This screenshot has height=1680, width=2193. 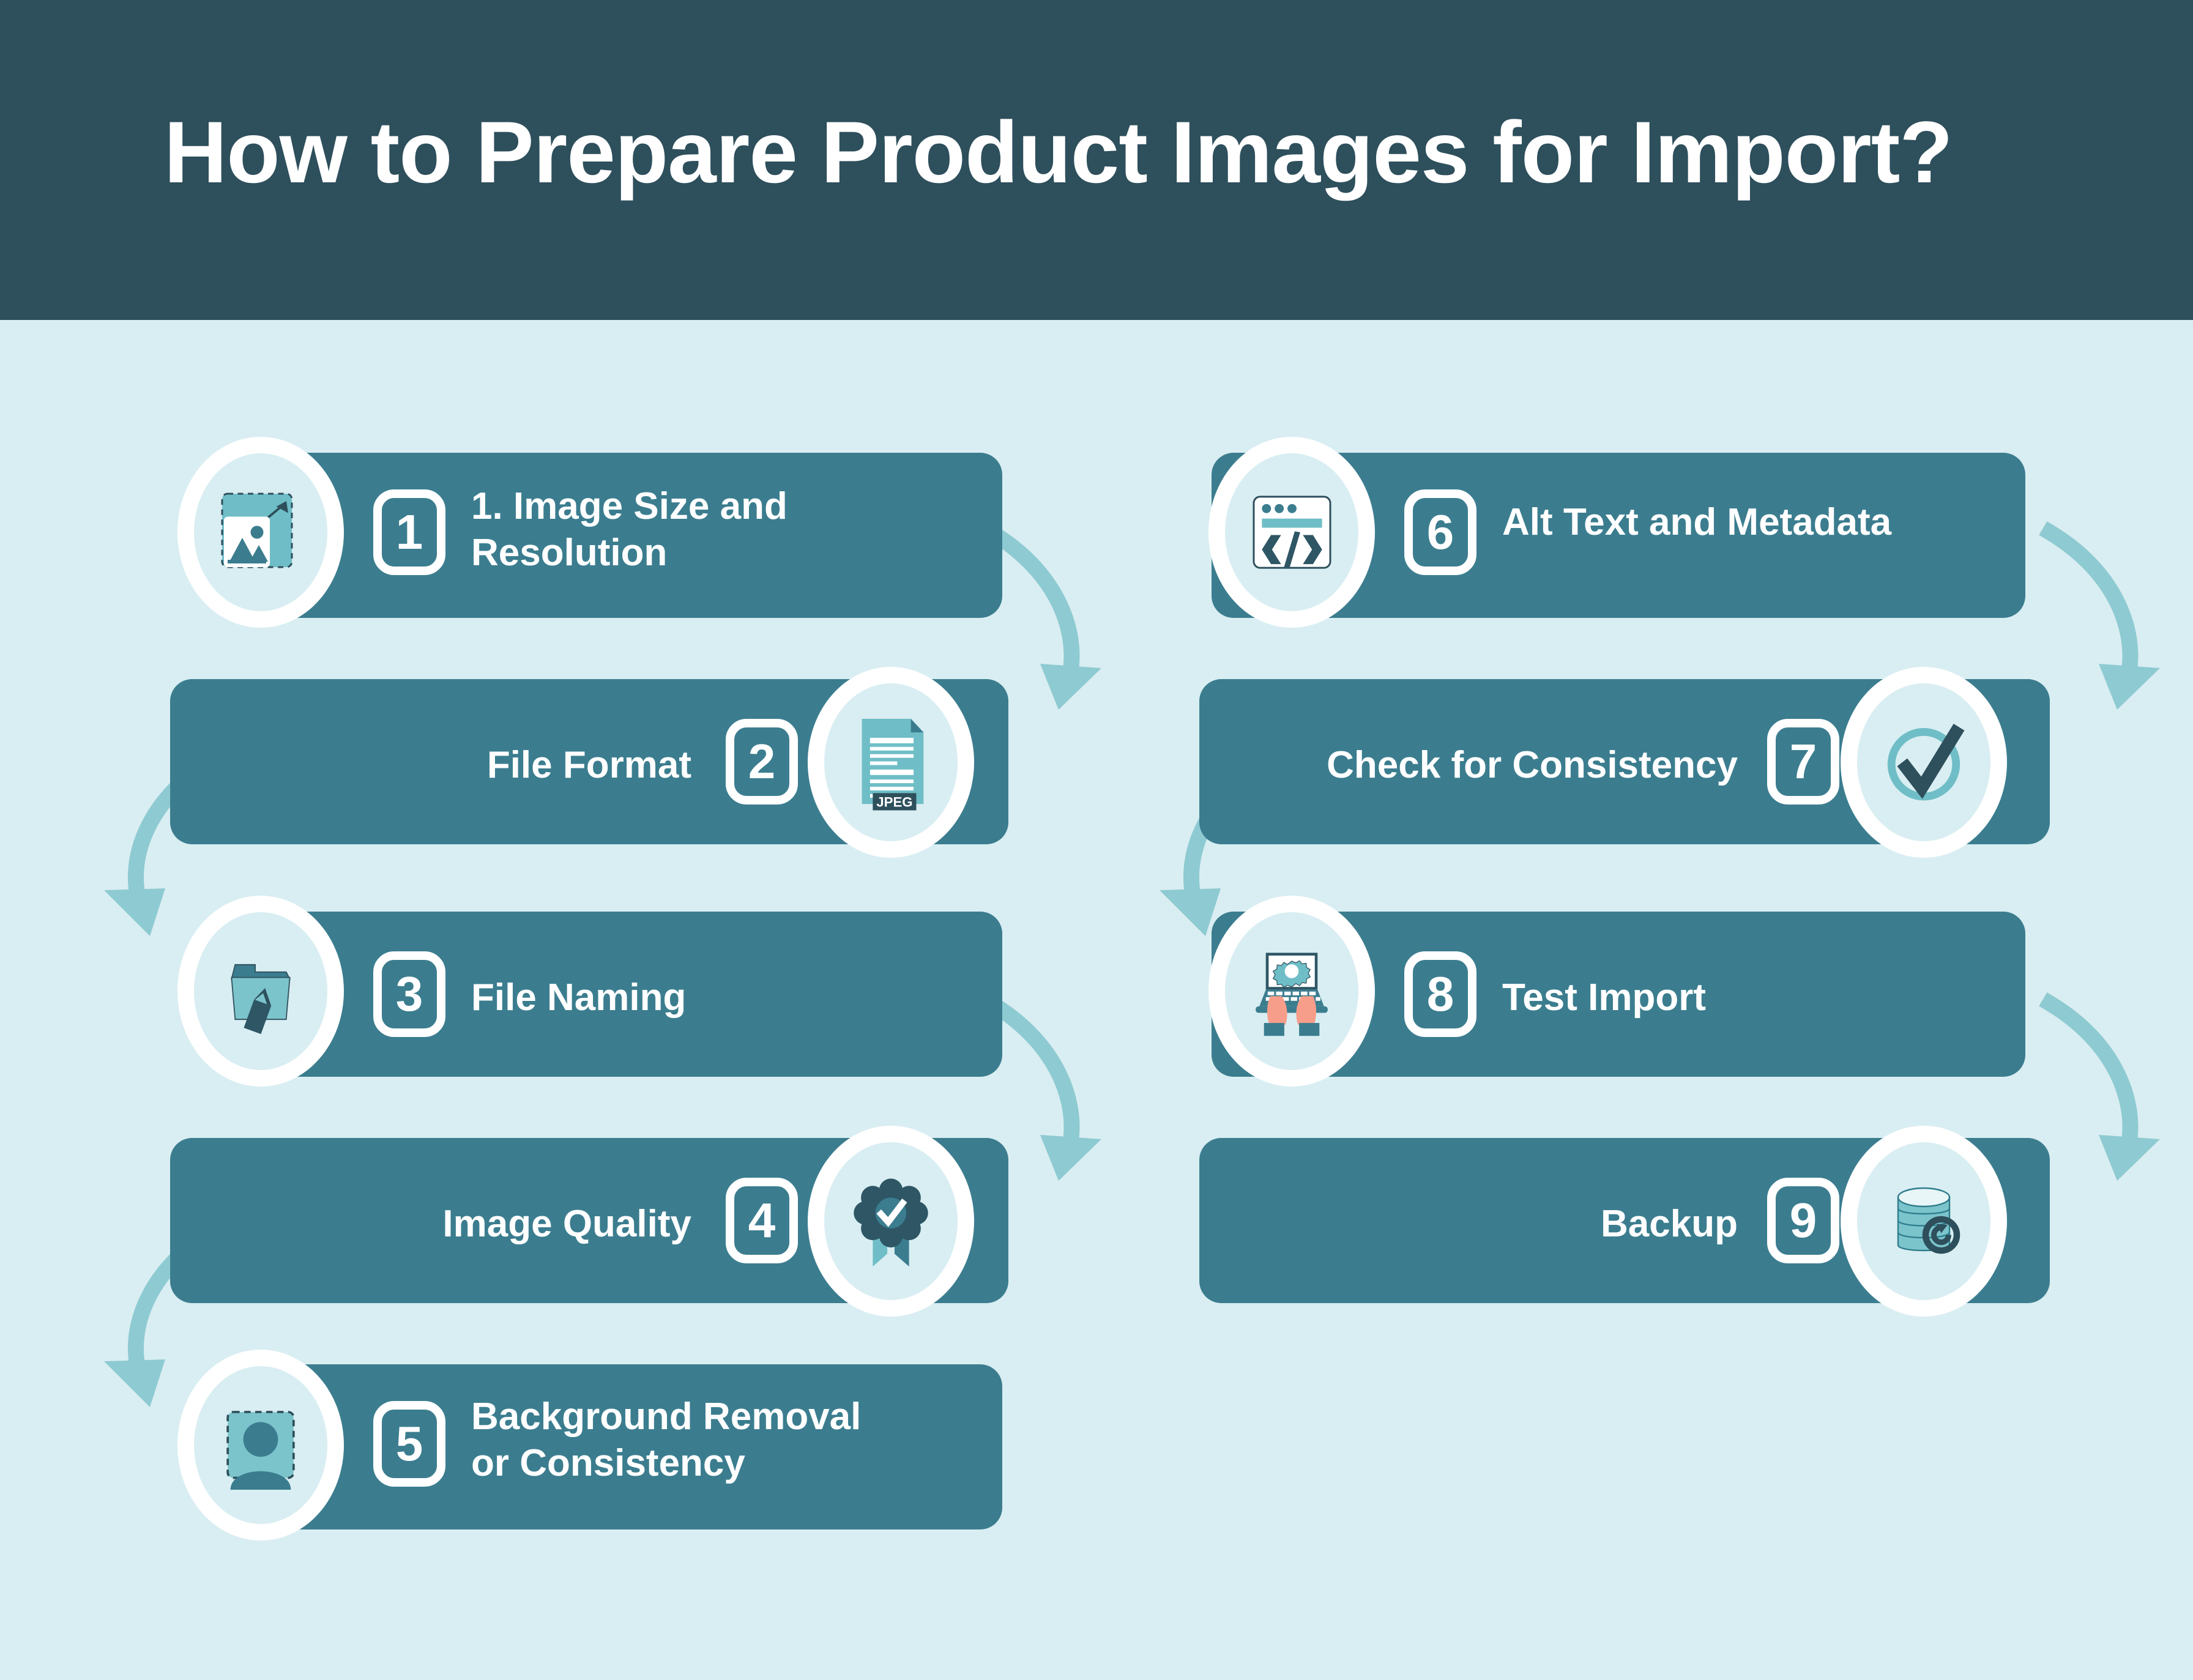 What do you see at coordinates (588, 765) in the screenshot?
I see `step-label-2: File Format` at bounding box center [588, 765].